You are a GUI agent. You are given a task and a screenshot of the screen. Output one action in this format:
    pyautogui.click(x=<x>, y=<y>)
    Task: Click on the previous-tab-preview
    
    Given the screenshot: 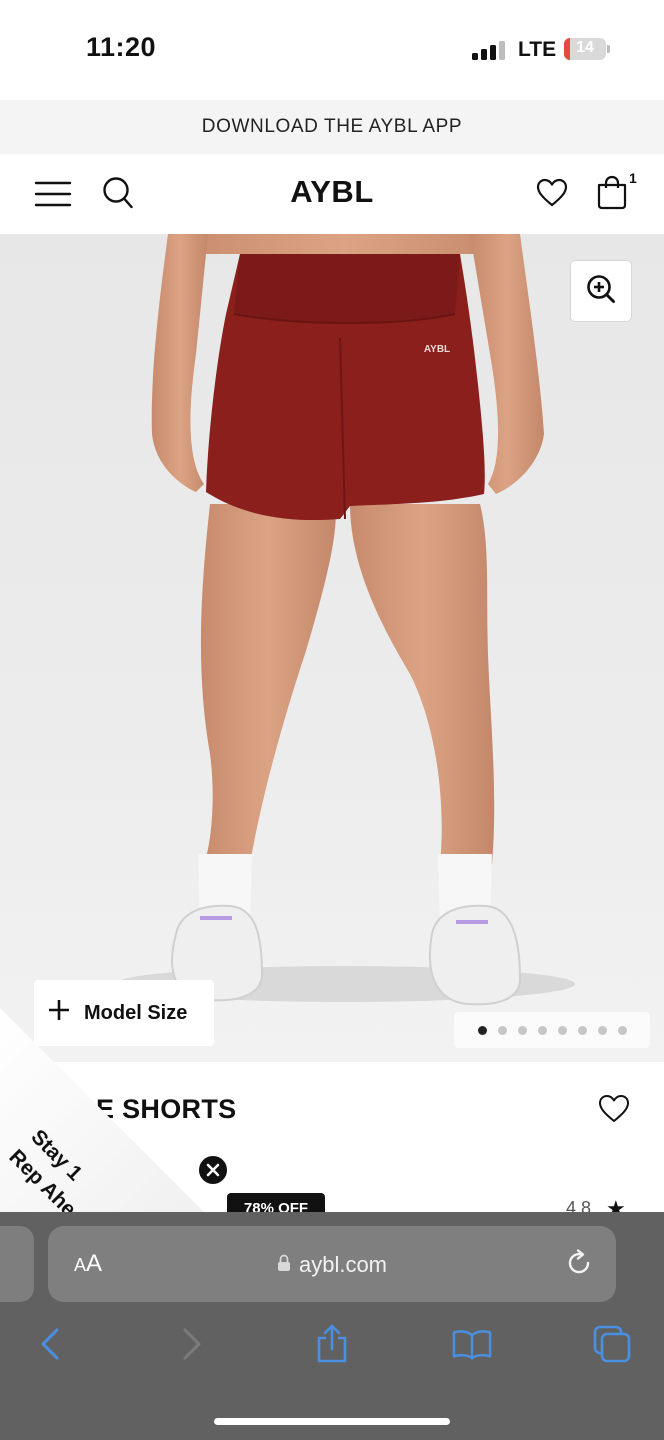 What is the action you would take?
    pyautogui.click(x=17, y=1264)
    